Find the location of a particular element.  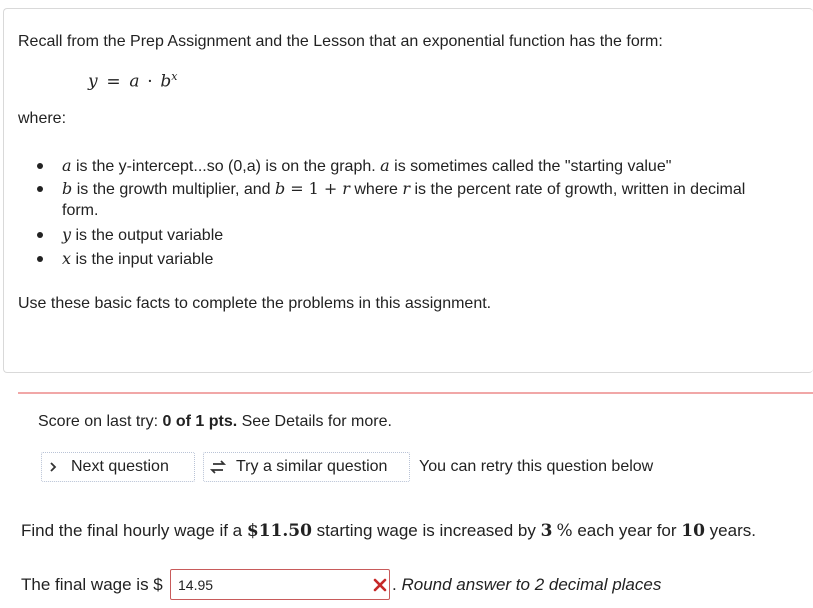

refresh-icon is located at coordinates (218, 467).